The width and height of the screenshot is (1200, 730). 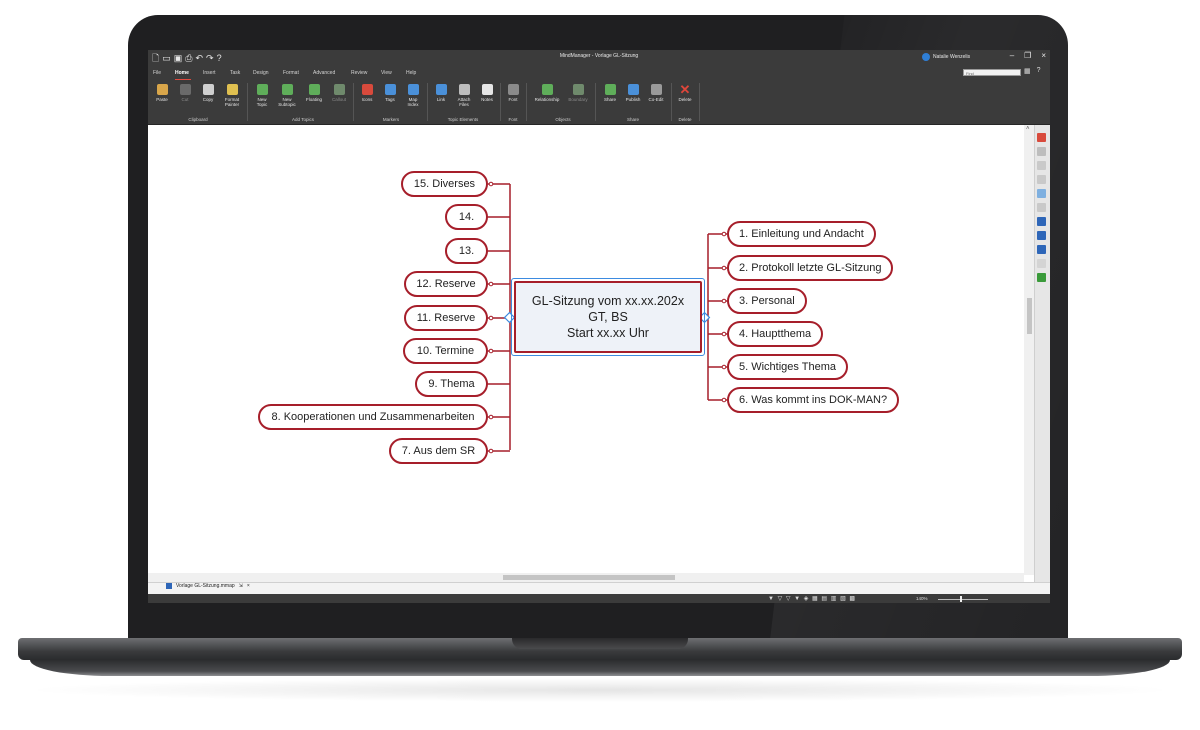 What do you see at coordinates (1041, 151) in the screenshot?
I see `format-pane-icon` at bounding box center [1041, 151].